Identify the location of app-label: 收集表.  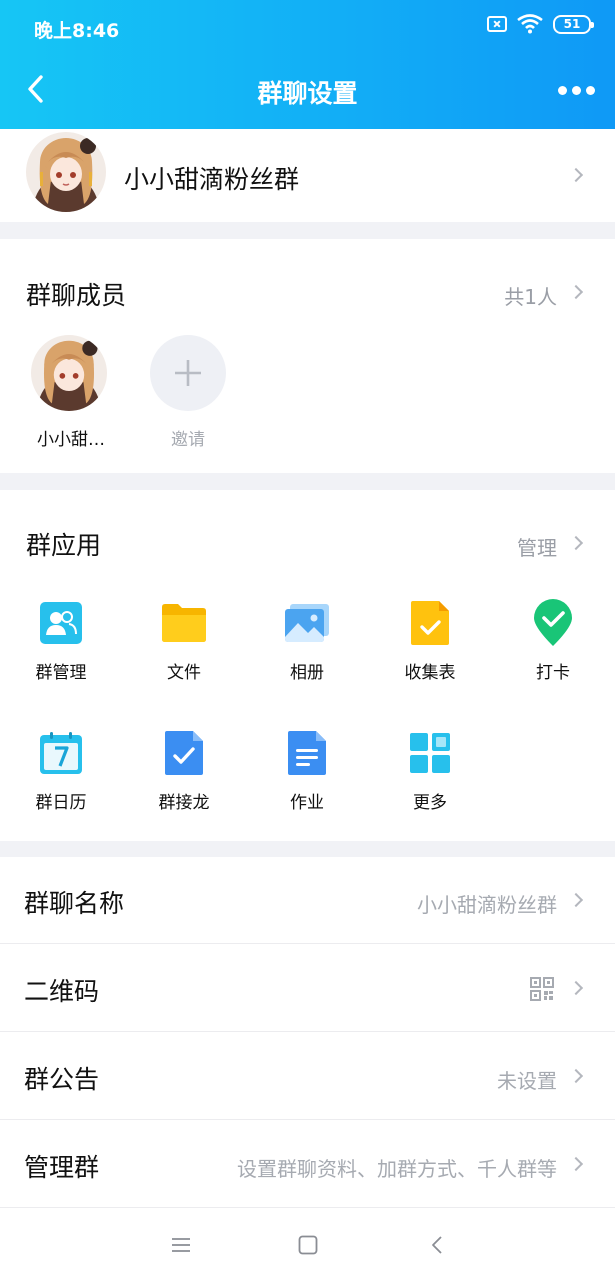
(430, 673).